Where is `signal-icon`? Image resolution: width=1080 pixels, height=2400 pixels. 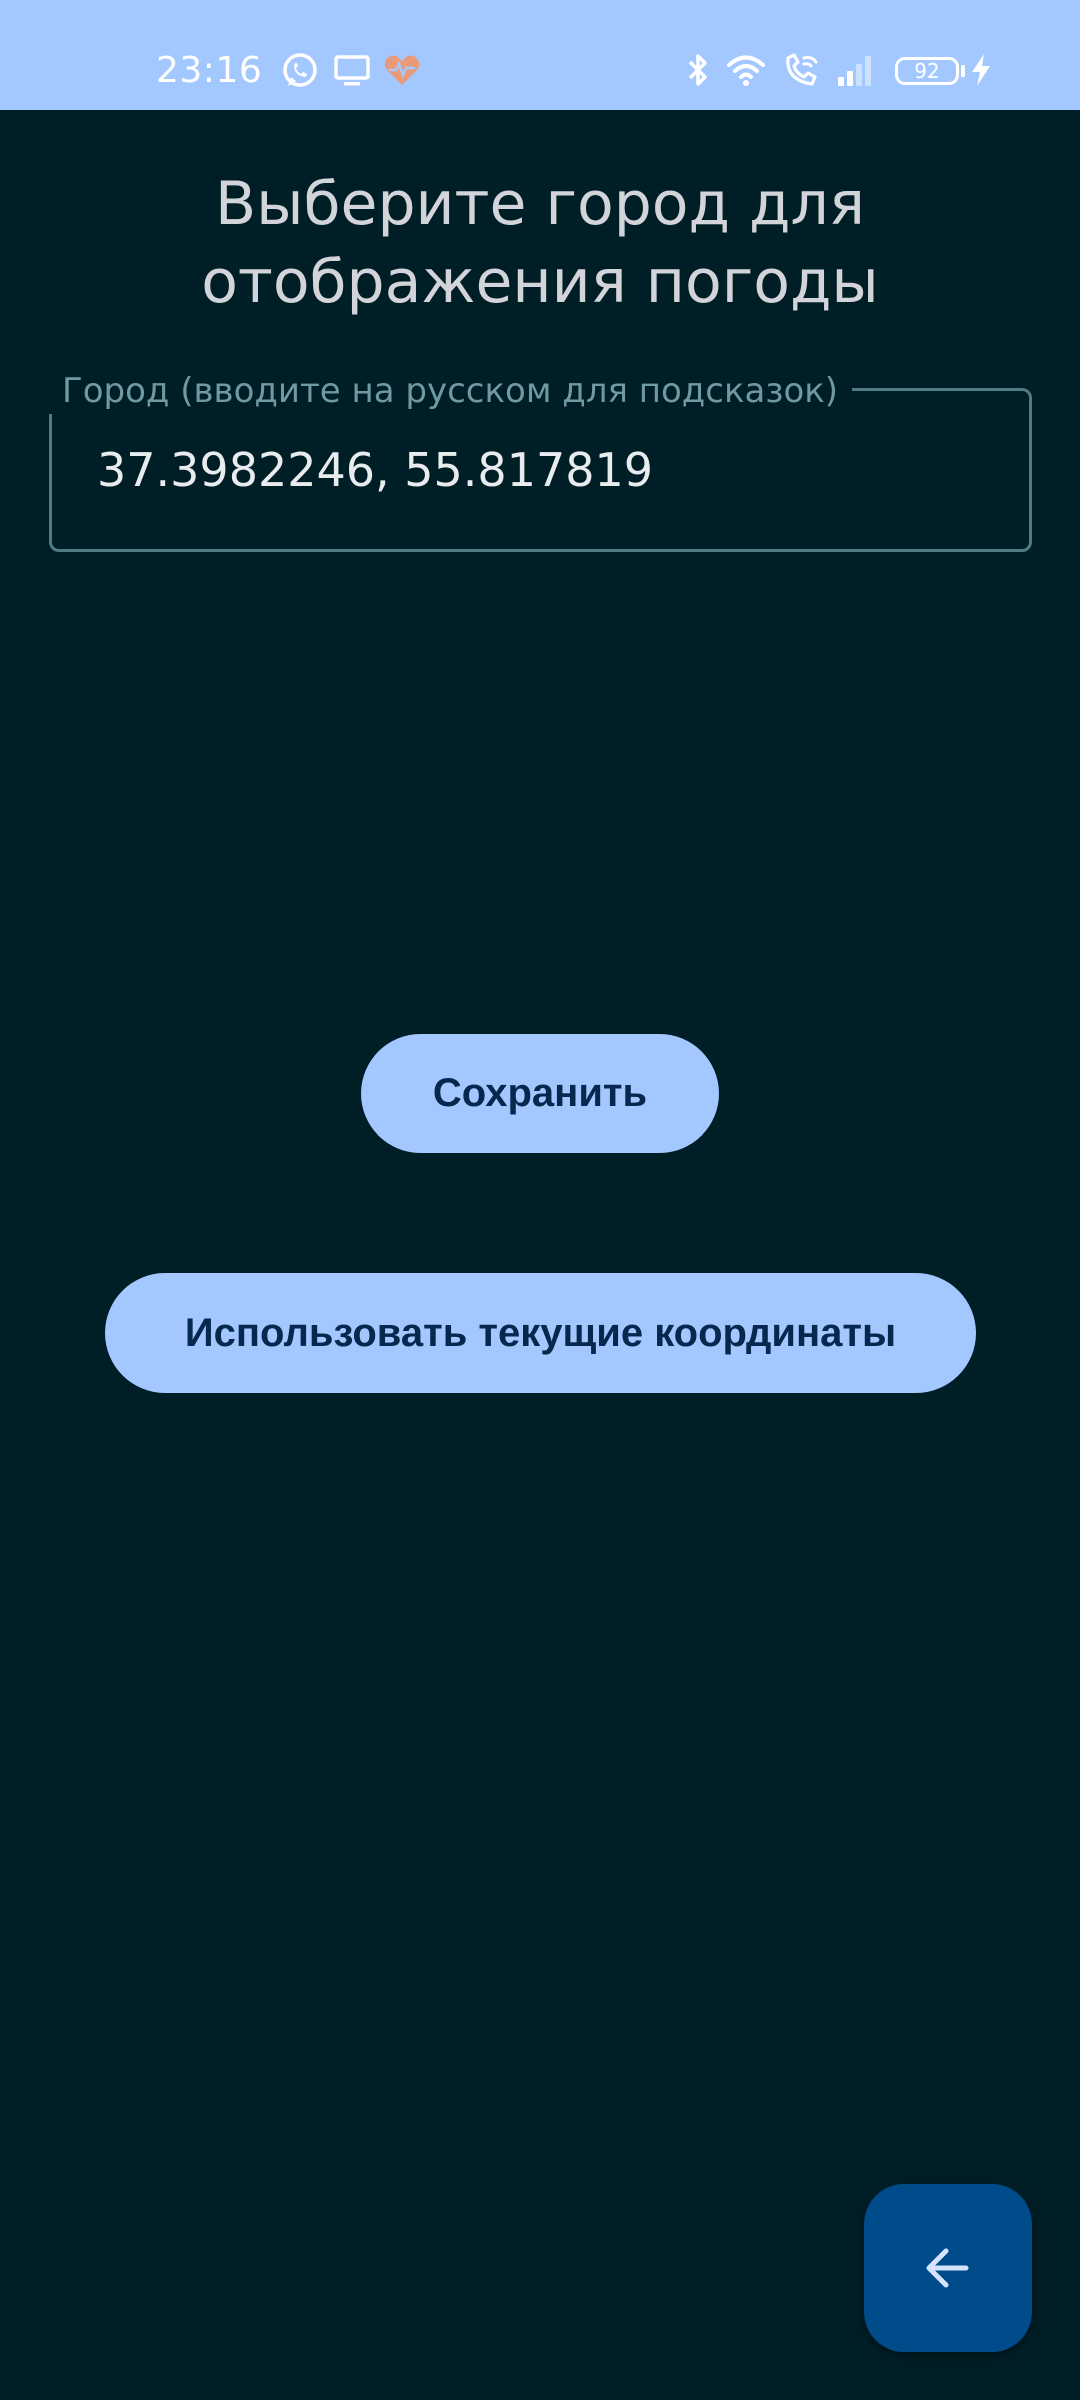
signal-icon is located at coordinates (854, 70).